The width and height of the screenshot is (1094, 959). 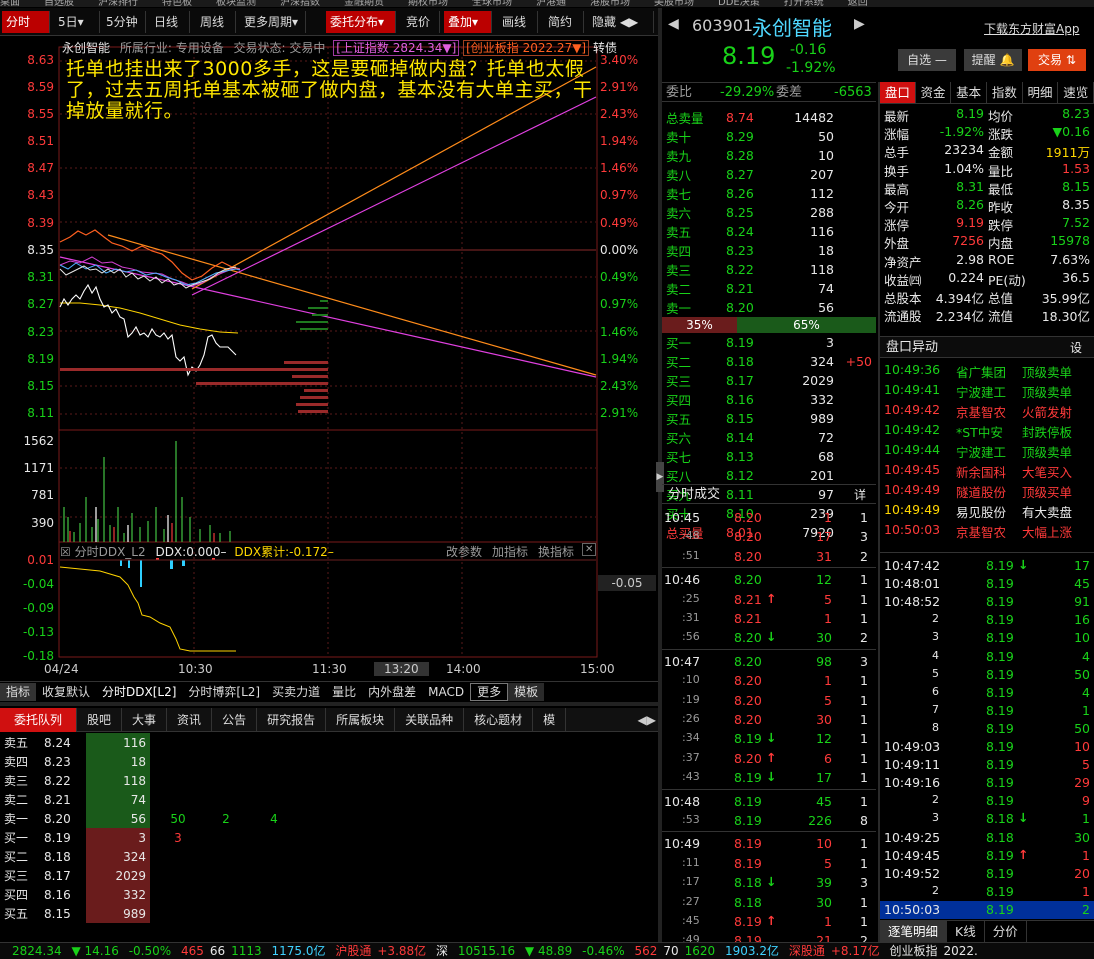 What do you see at coordinates (361, 720) in the screenshot?
I see `bottom-tab: 所属板块` at bounding box center [361, 720].